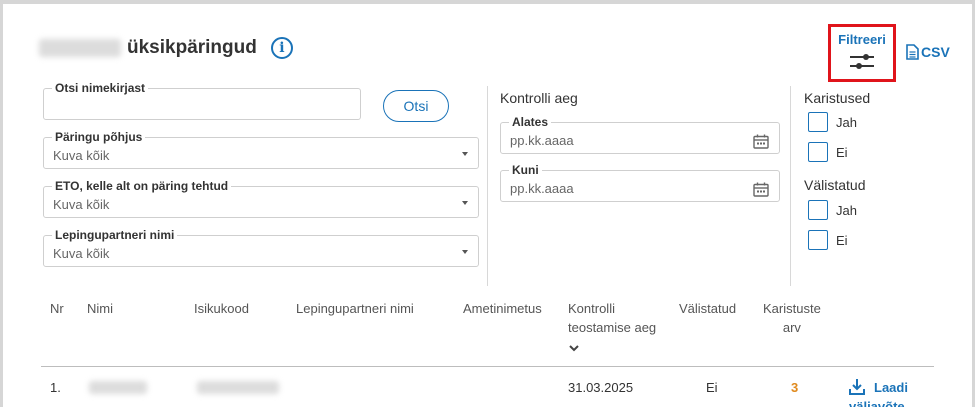 Image resolution: width=975 pixels, height=407 pixels. Describe the element at coordinates (261, 247) in the screenshot. I see `partner-name-select: Lepingupartneri nimi Kuva kõik` at that location.